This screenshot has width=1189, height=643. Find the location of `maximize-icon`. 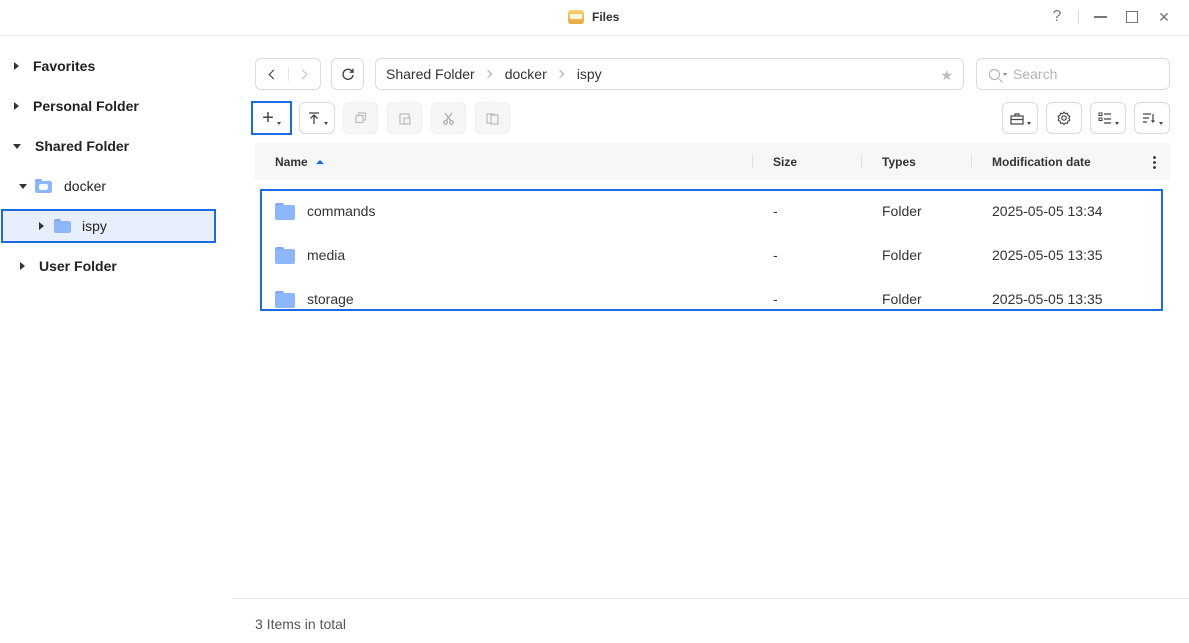

maximize-icon is located at coordinates (1132, 17).